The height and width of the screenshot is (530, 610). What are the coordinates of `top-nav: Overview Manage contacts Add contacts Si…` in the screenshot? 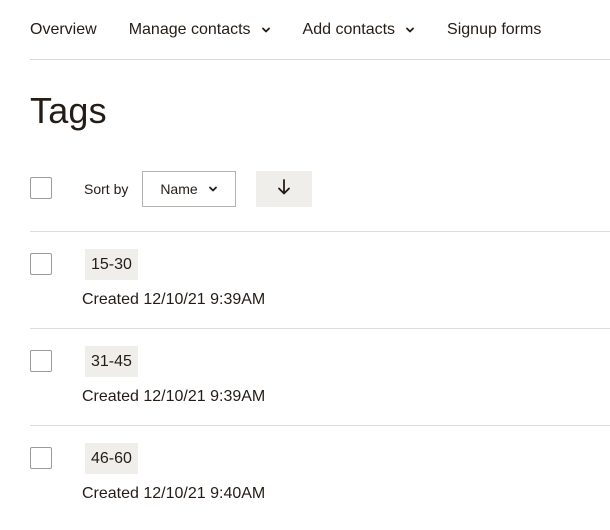 It's located at (320, 30).